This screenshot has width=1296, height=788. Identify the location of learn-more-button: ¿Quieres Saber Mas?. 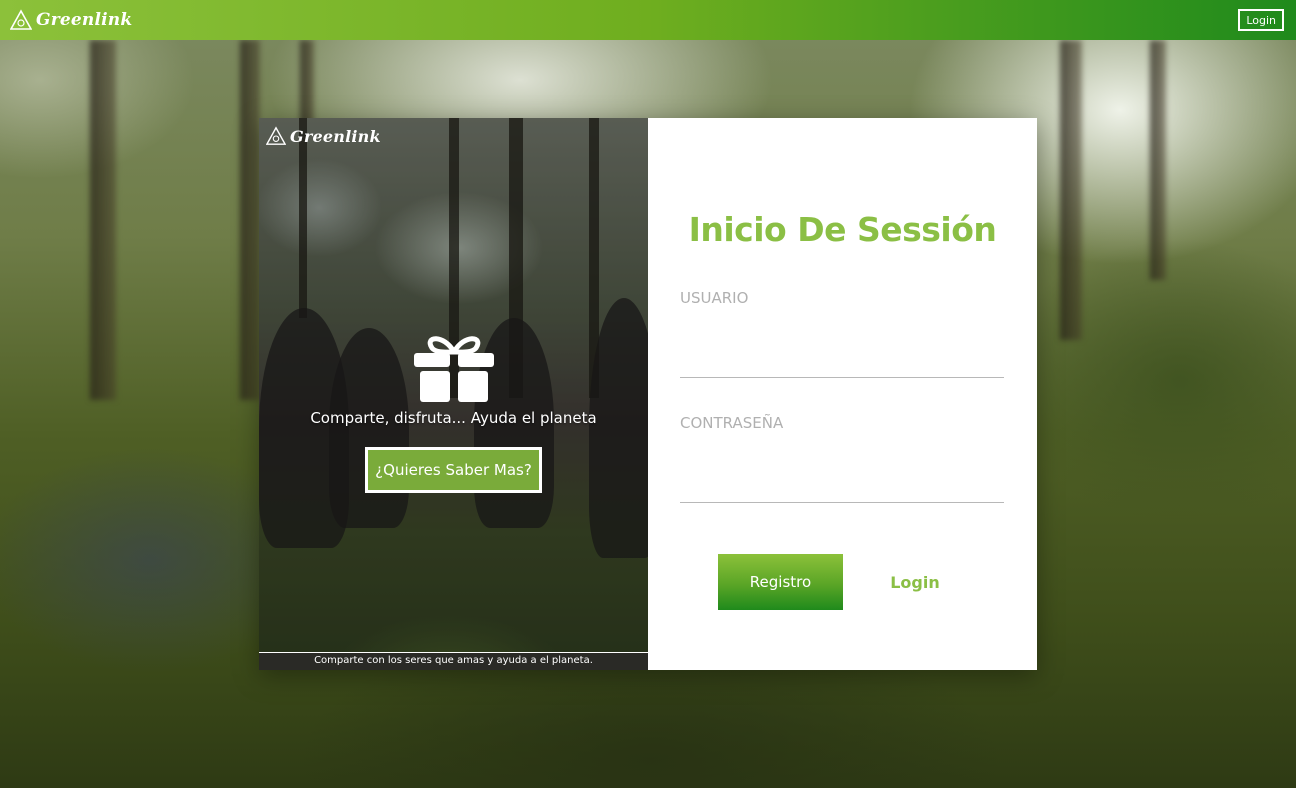
(453, 470).